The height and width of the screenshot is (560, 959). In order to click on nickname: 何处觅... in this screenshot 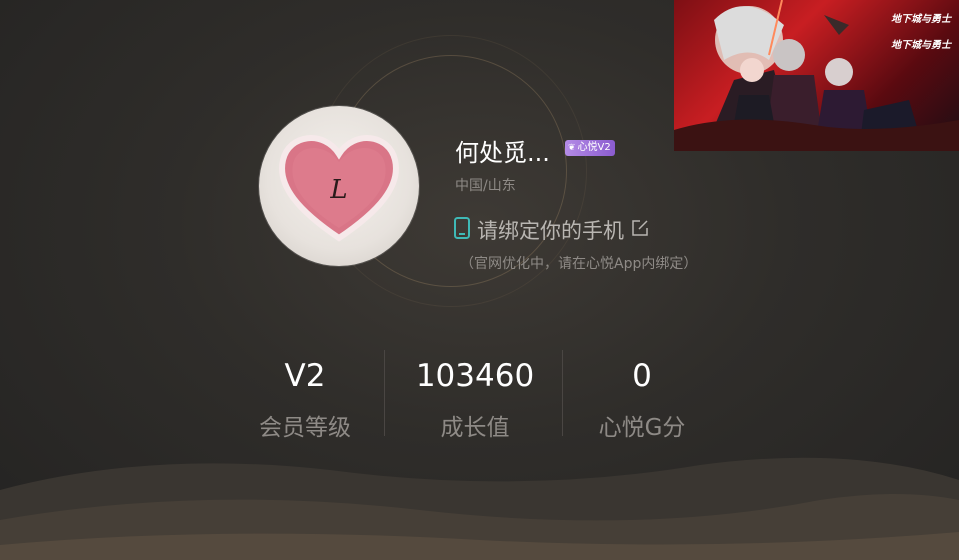, I will do `click(502, 153)`.